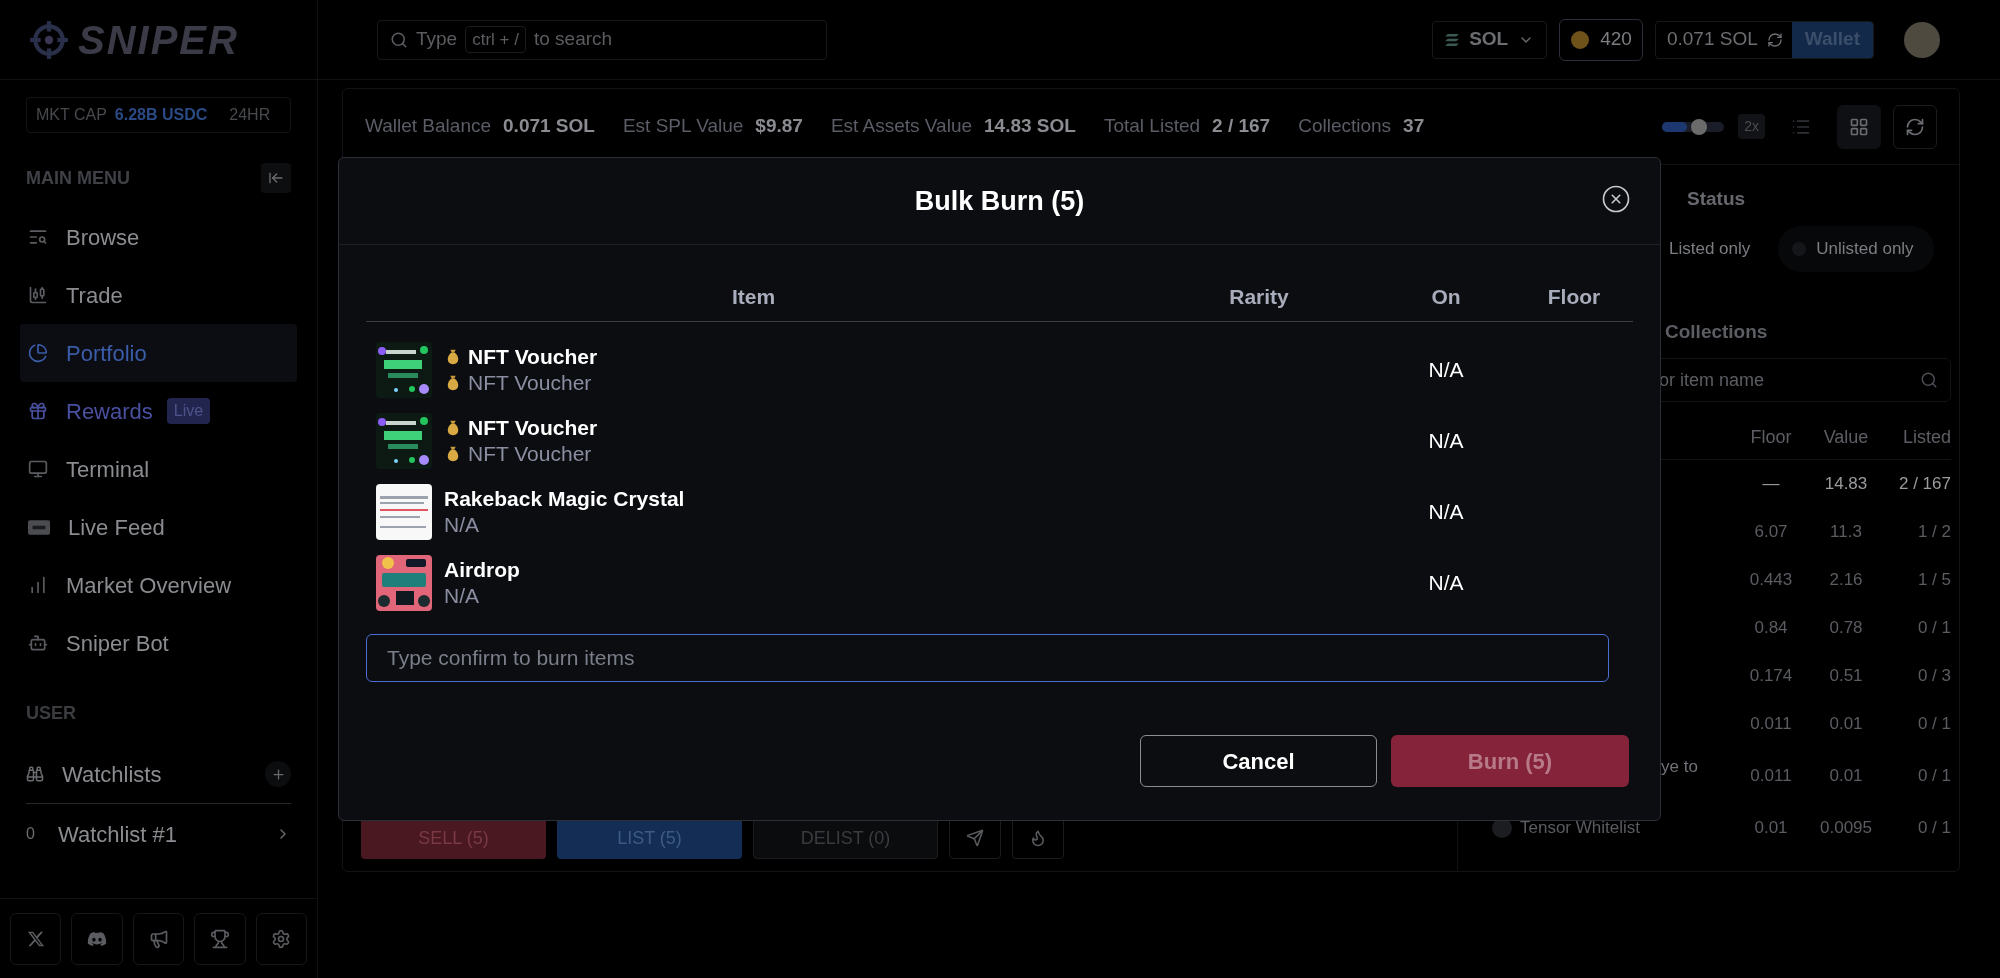 The image size is (2000, 978). I want to click on collapse-button, so click(276, 178).